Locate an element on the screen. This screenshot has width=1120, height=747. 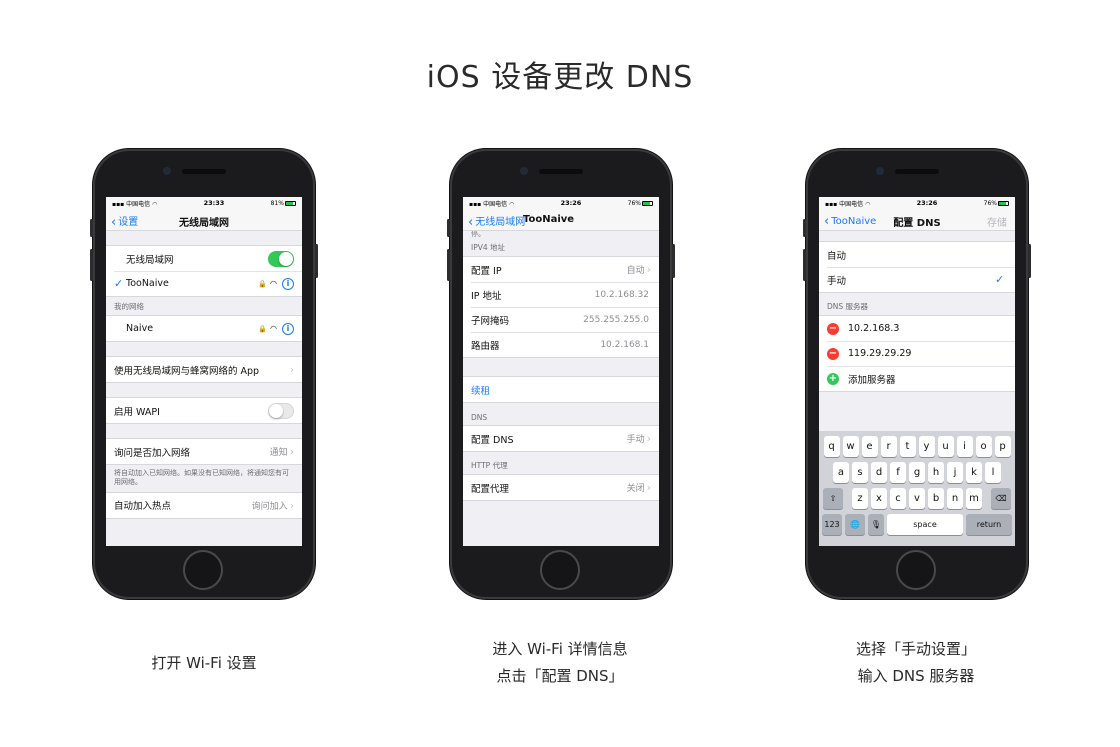
key-l: l is located at coordinates (993, 472).